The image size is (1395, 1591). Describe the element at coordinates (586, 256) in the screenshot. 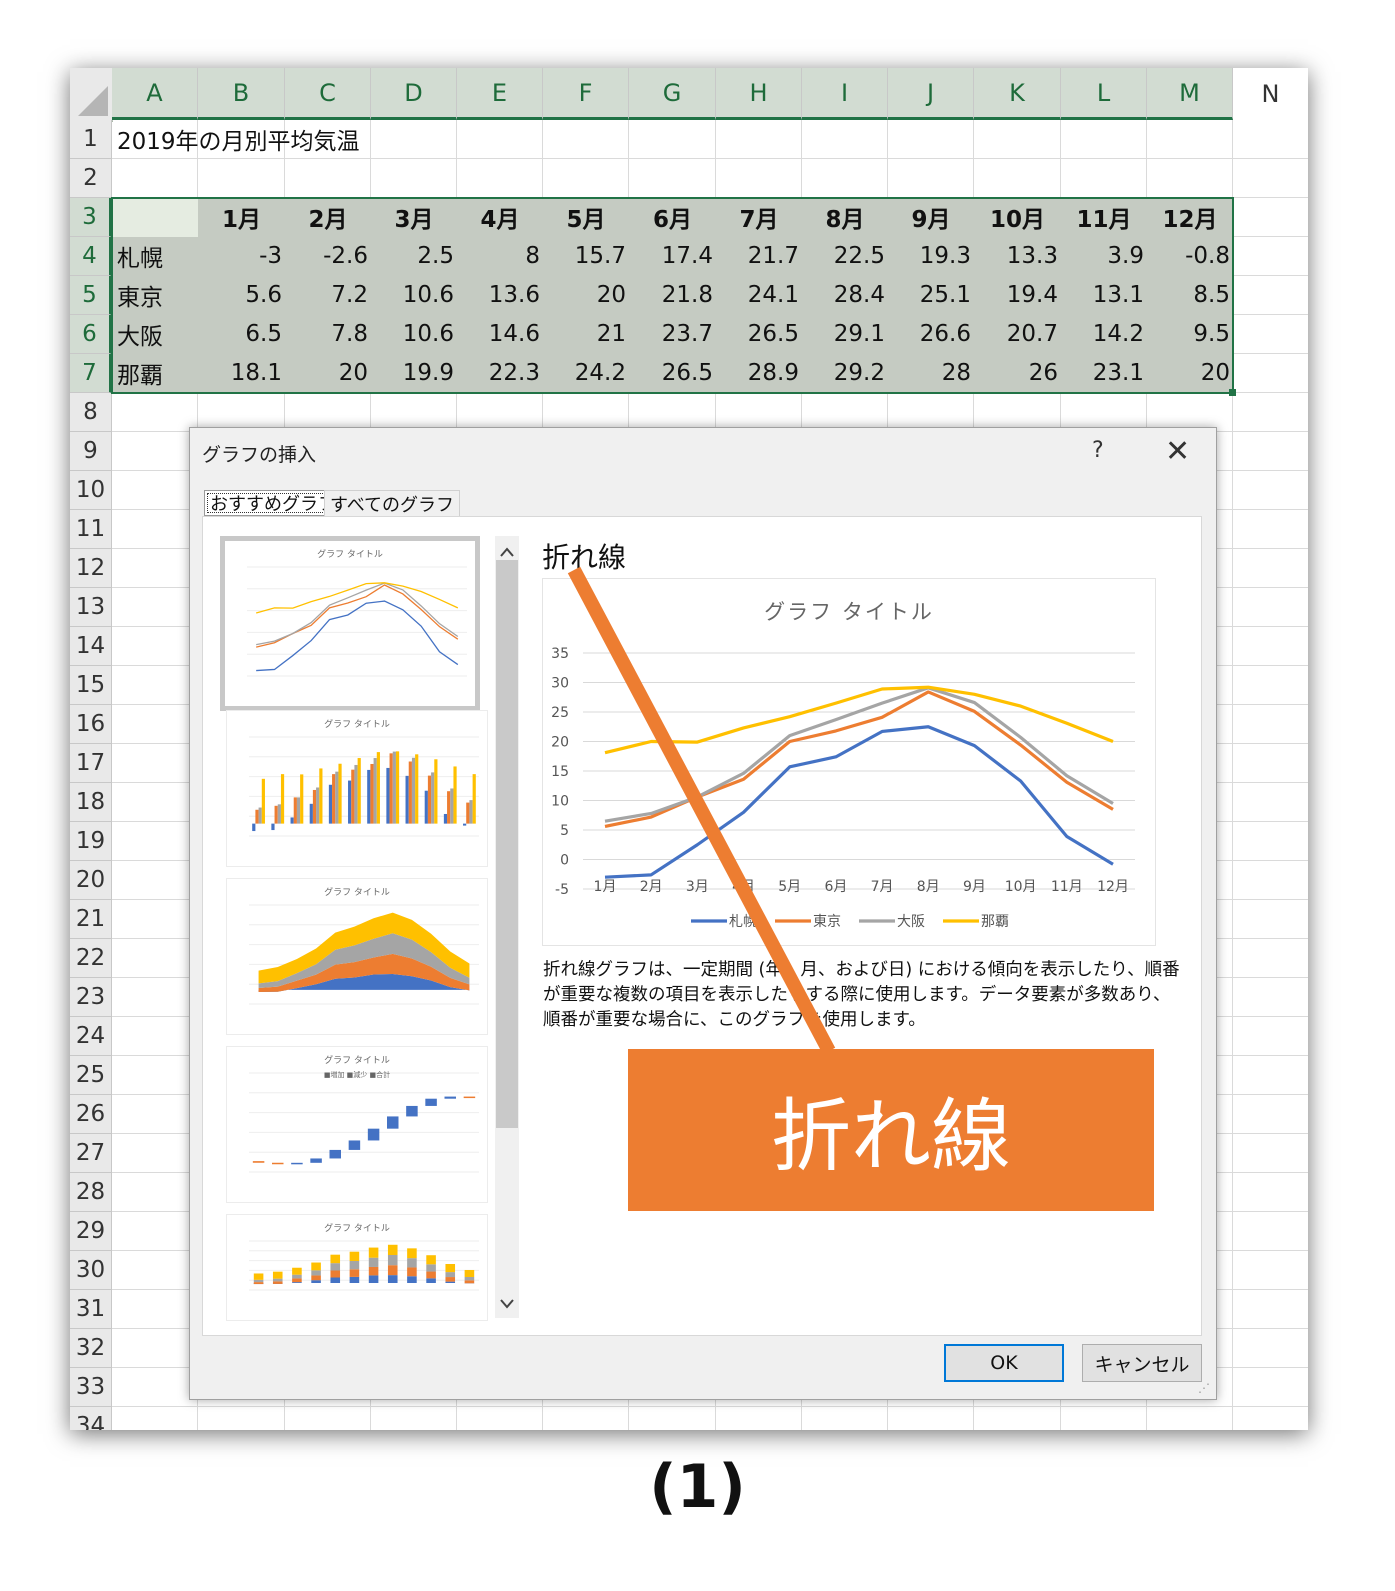

I see `temperature-cell: 15.7` at that location.